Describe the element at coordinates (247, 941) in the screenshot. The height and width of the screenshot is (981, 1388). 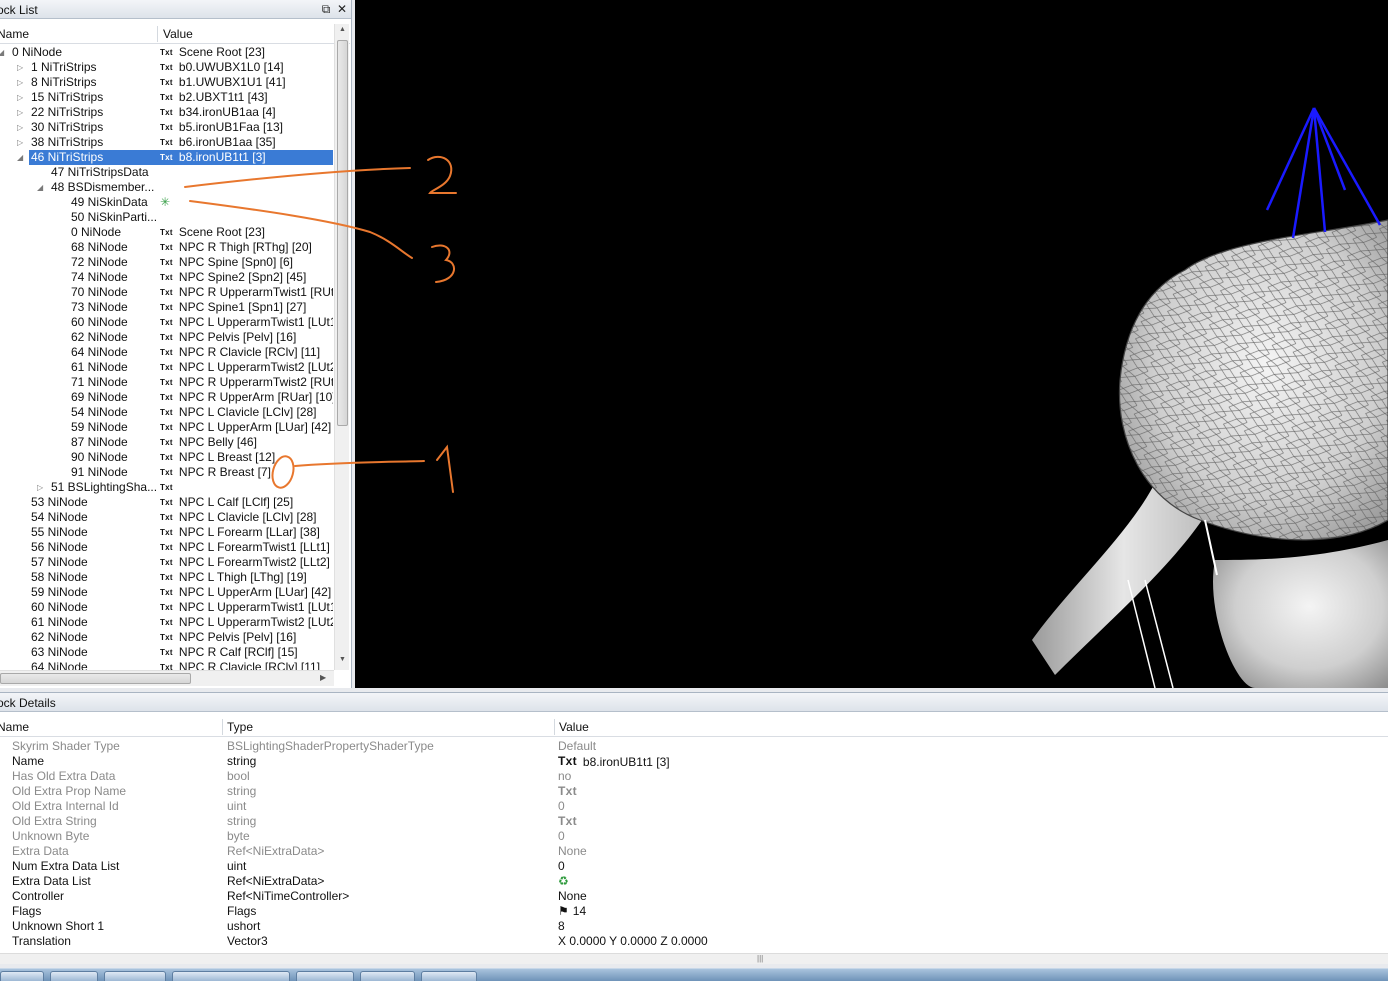
I see `details-row-type: Vector3` at that location.